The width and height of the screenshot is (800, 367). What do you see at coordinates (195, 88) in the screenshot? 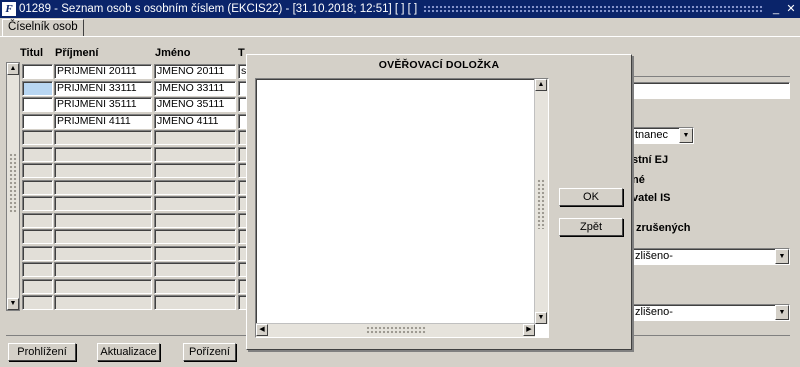
I see `cell-jmeno: JMENO 33111` at bounding box center [195, 88].